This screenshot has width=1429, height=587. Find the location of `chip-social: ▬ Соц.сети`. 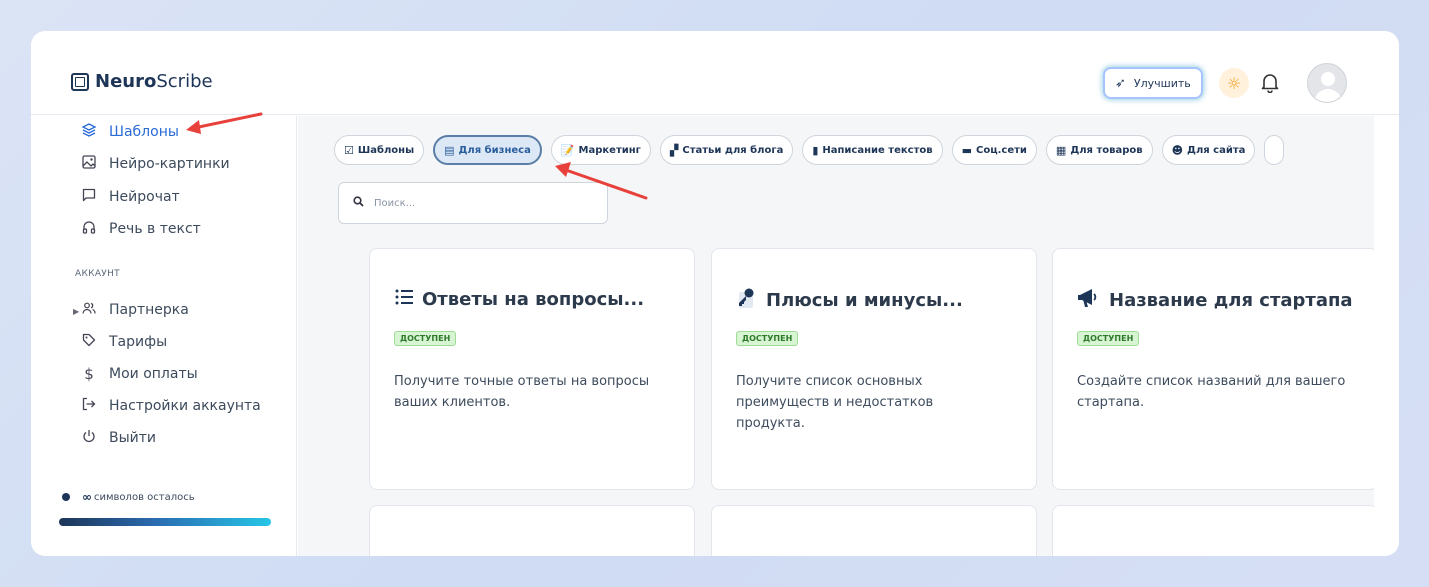

chip-social: ▬ Соц.сети is located at coordinates (994, 150).